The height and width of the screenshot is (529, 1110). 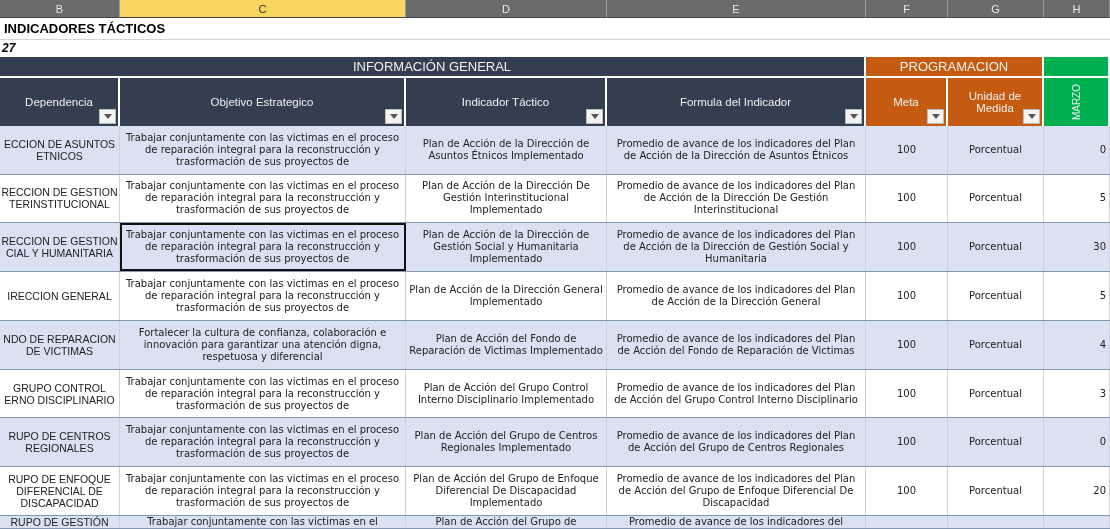 What do you see at coordinates (506, 296) in the screenshot?
I see `indicator-cell: Plan de Acción de la Dirección General Implementado` at bounding box center [506, 296].